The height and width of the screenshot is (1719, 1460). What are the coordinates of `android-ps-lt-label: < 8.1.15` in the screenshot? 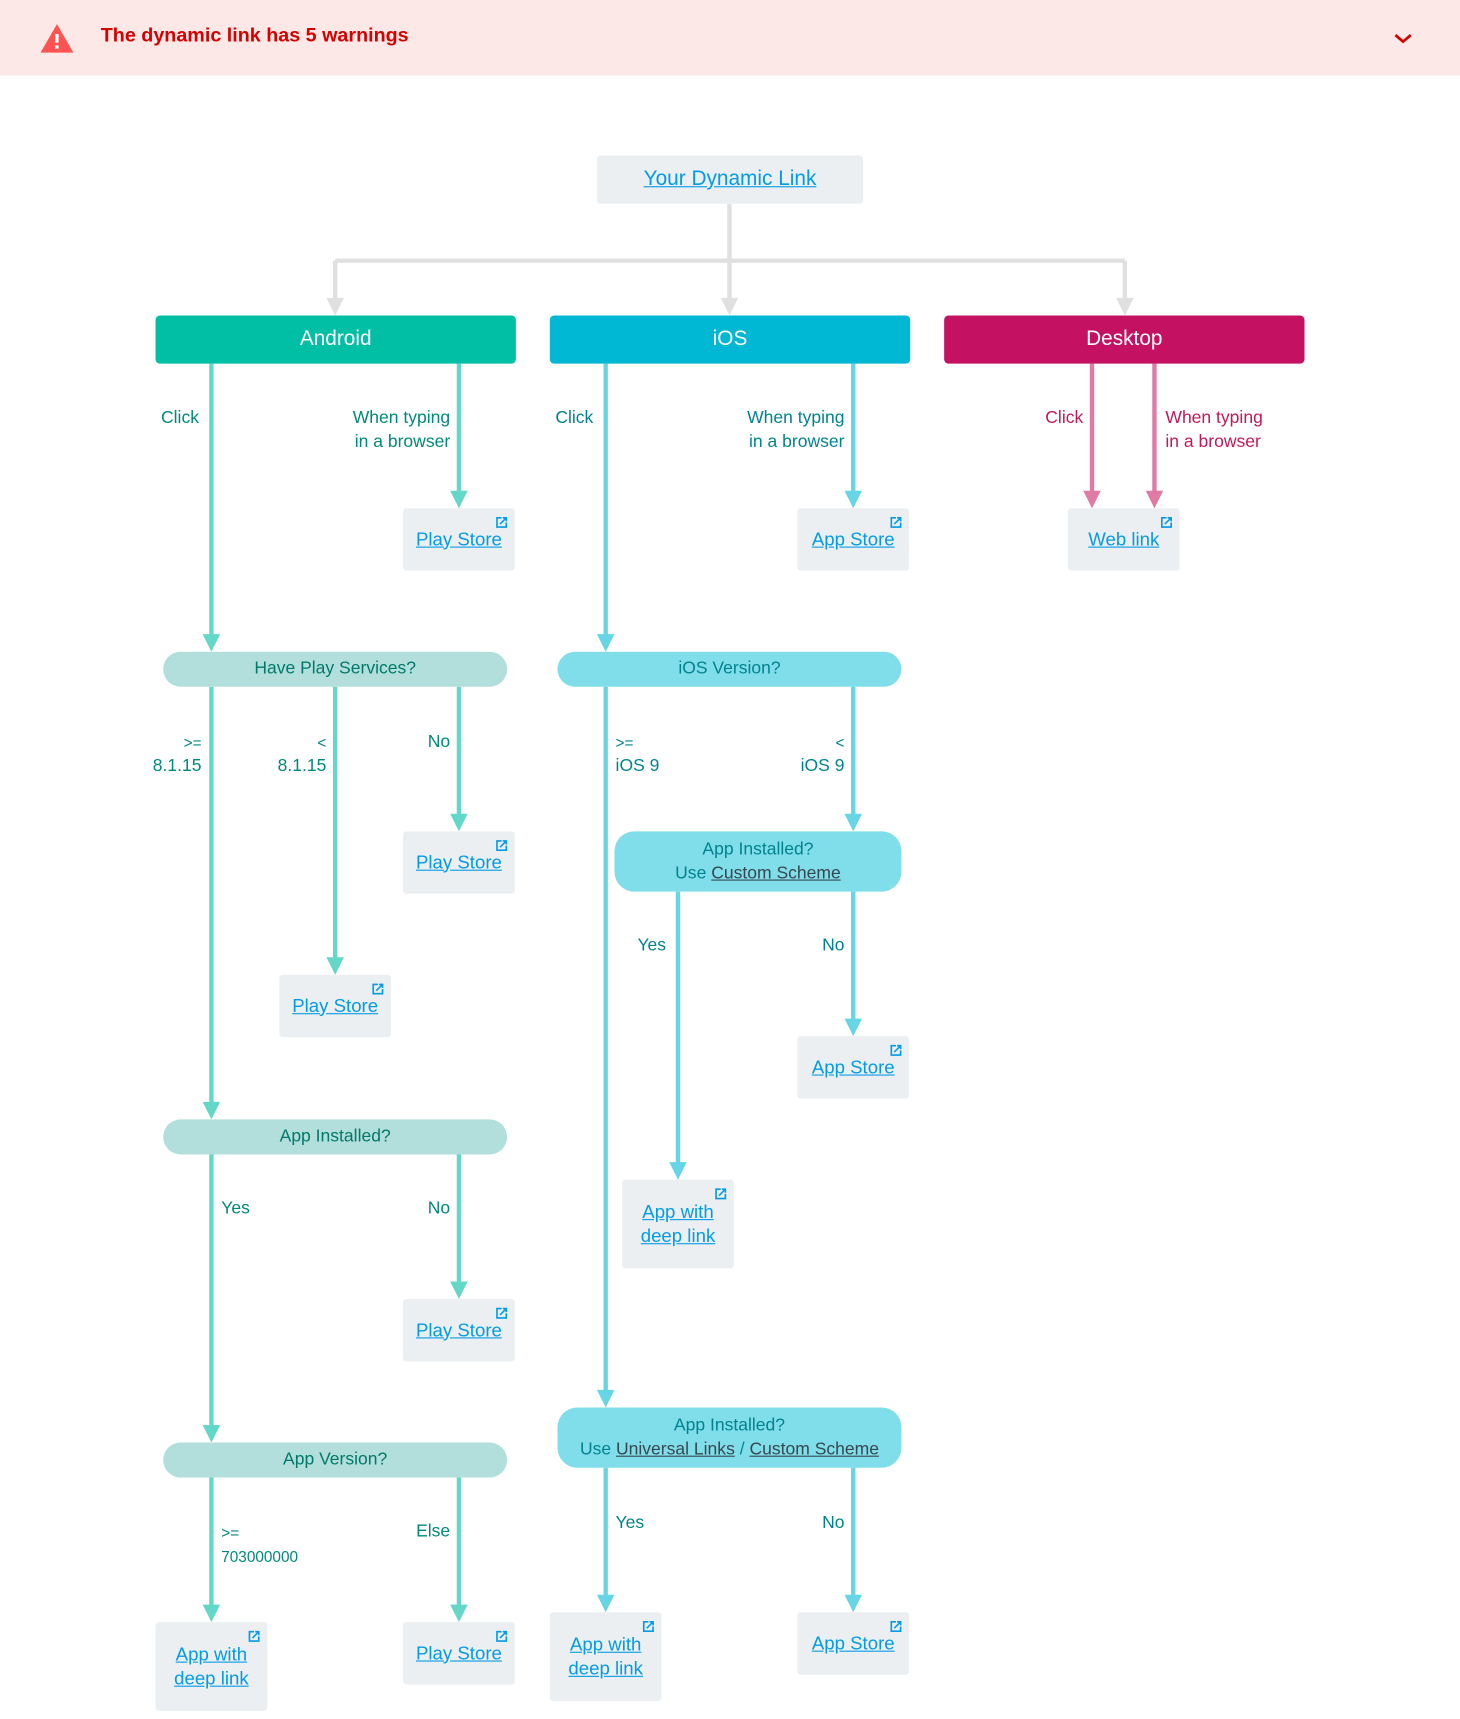 It's located at (294, 755).